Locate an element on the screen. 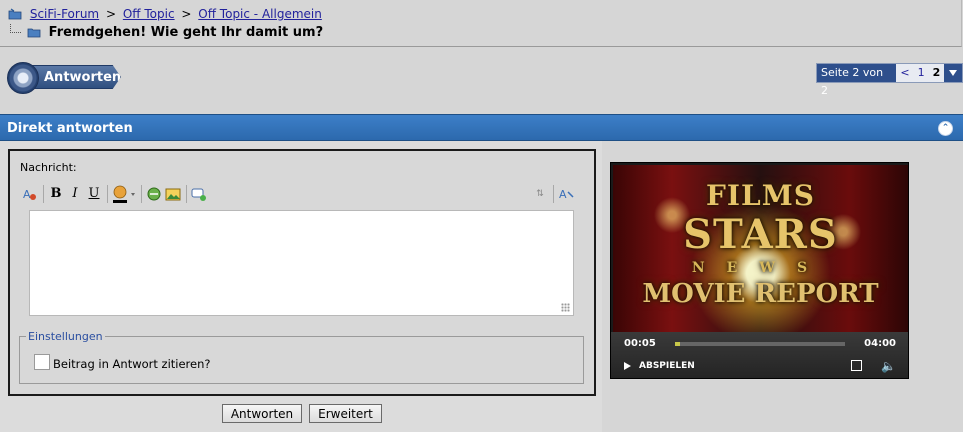  message-label: Nachricht: is located at coordinates (48, 167).